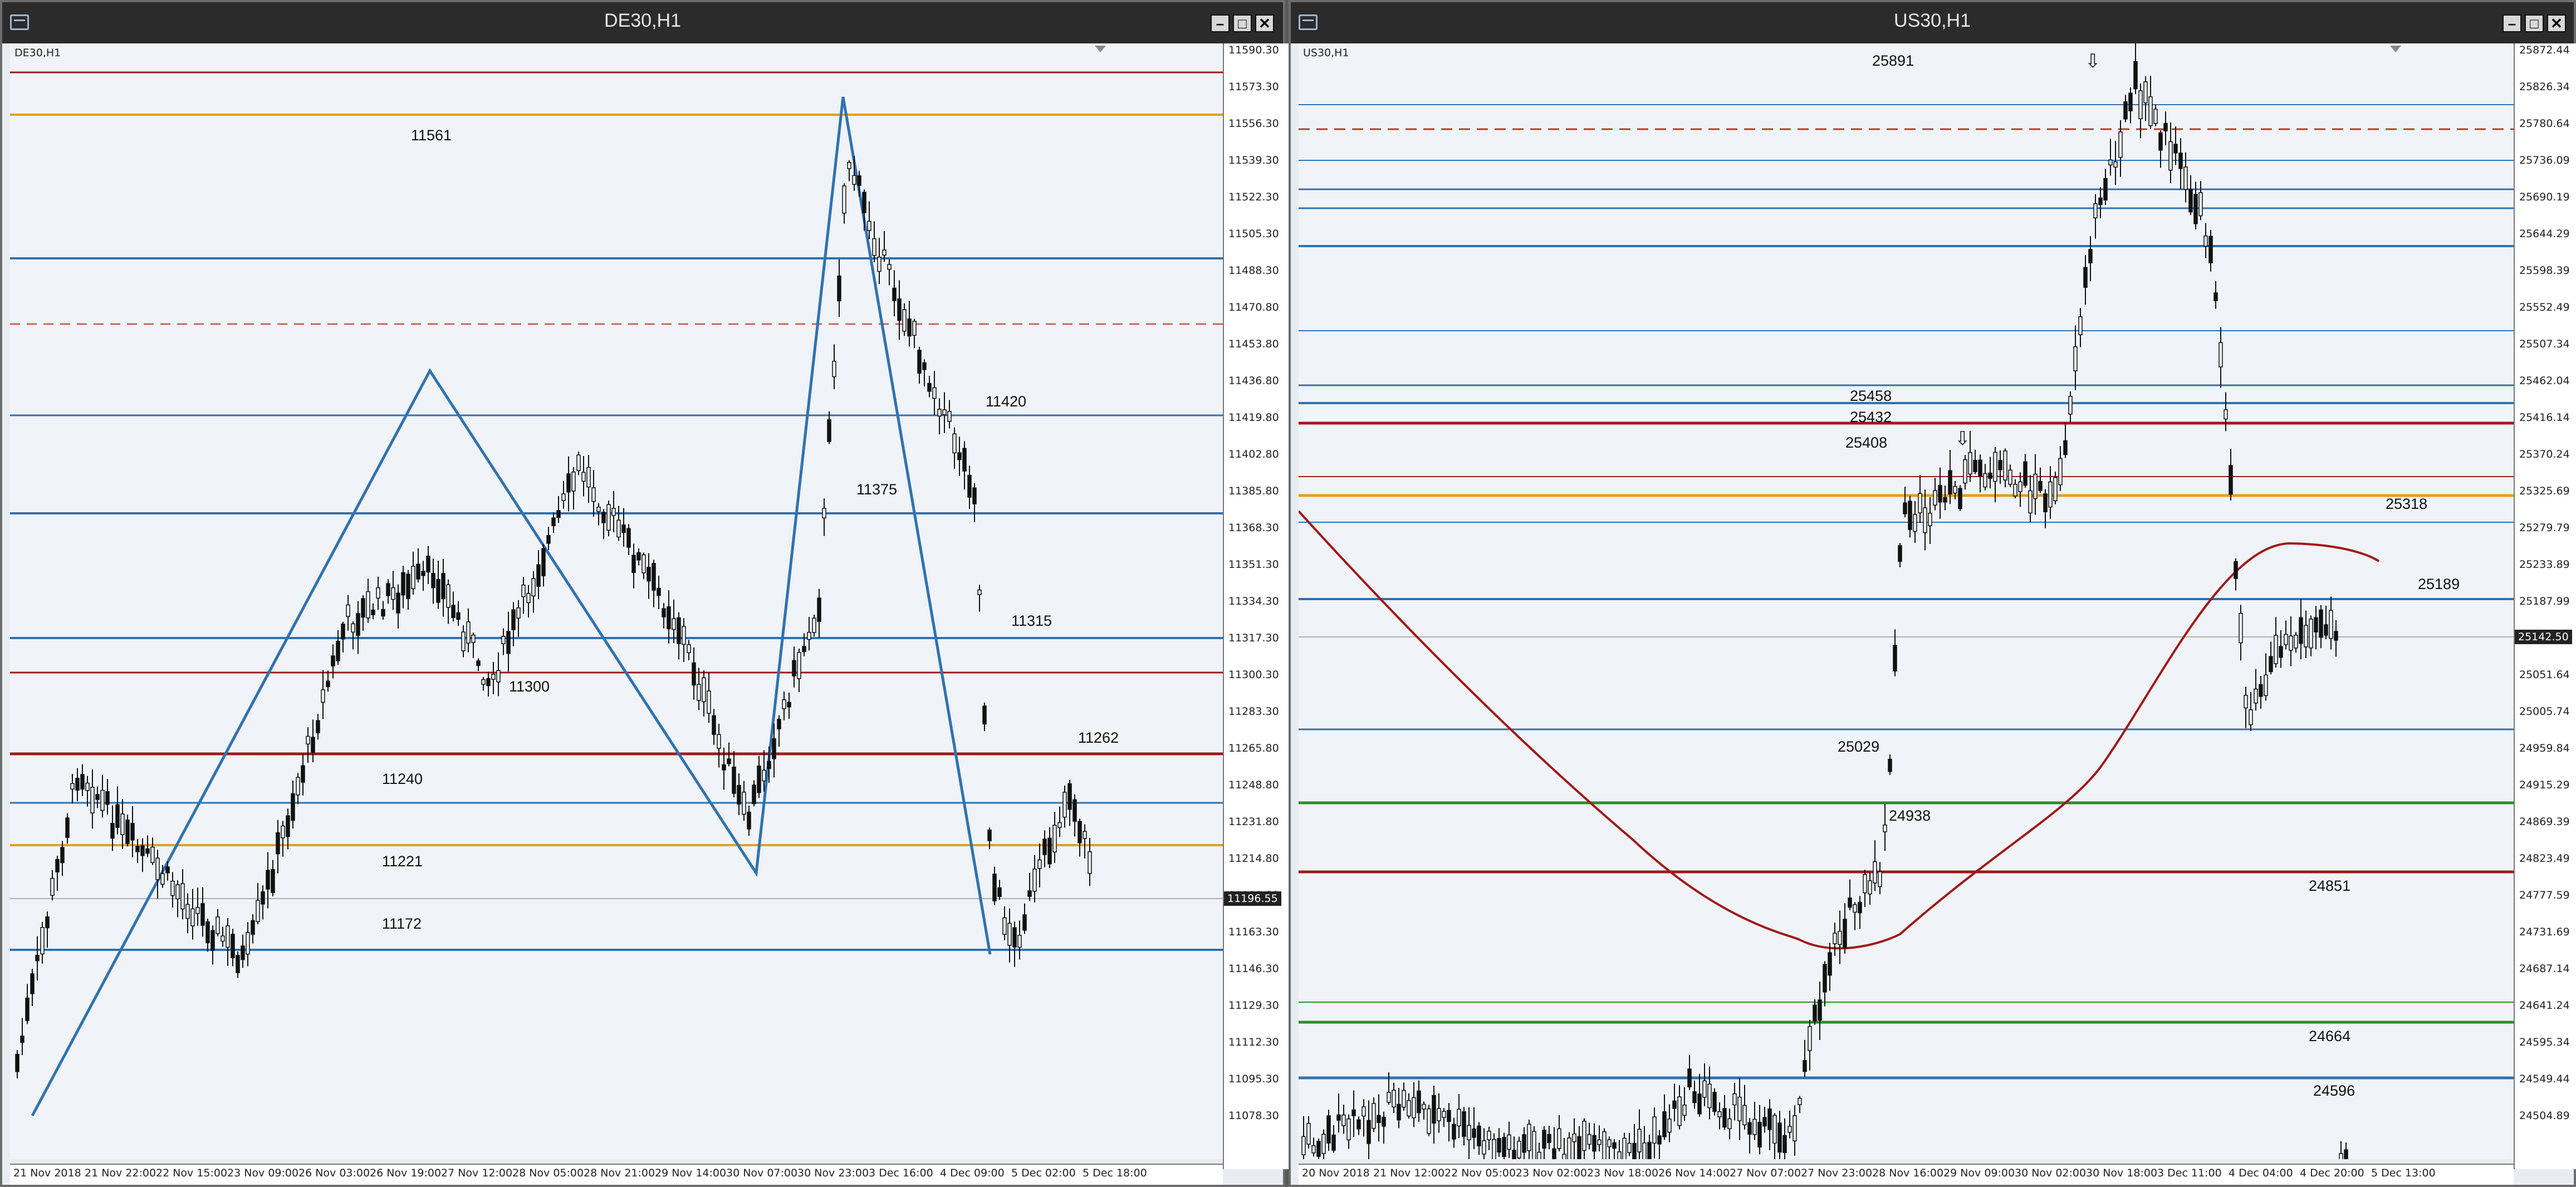 The image size is (2576, 1187). What do you see at coordinates (37, 53) in the screenshot?
I see `symbol-label: DE30,H1` at bounding box center [37, 53].